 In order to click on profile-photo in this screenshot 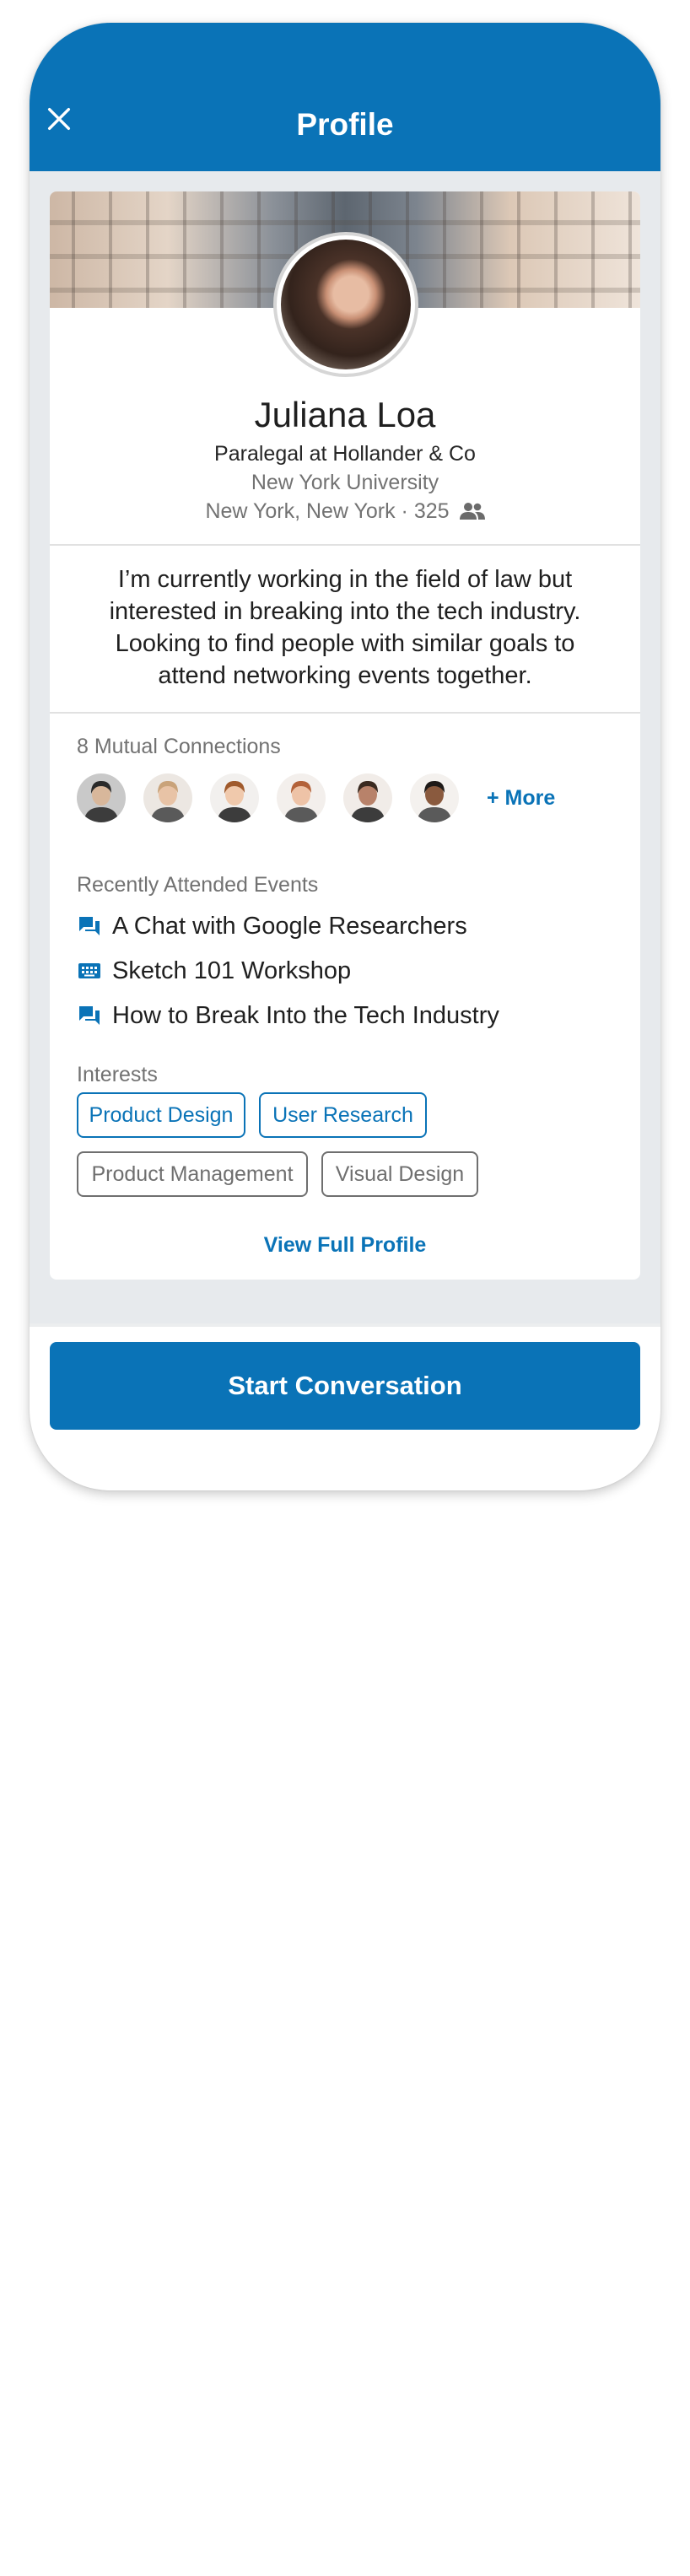, I will do `click(346, 304)`.